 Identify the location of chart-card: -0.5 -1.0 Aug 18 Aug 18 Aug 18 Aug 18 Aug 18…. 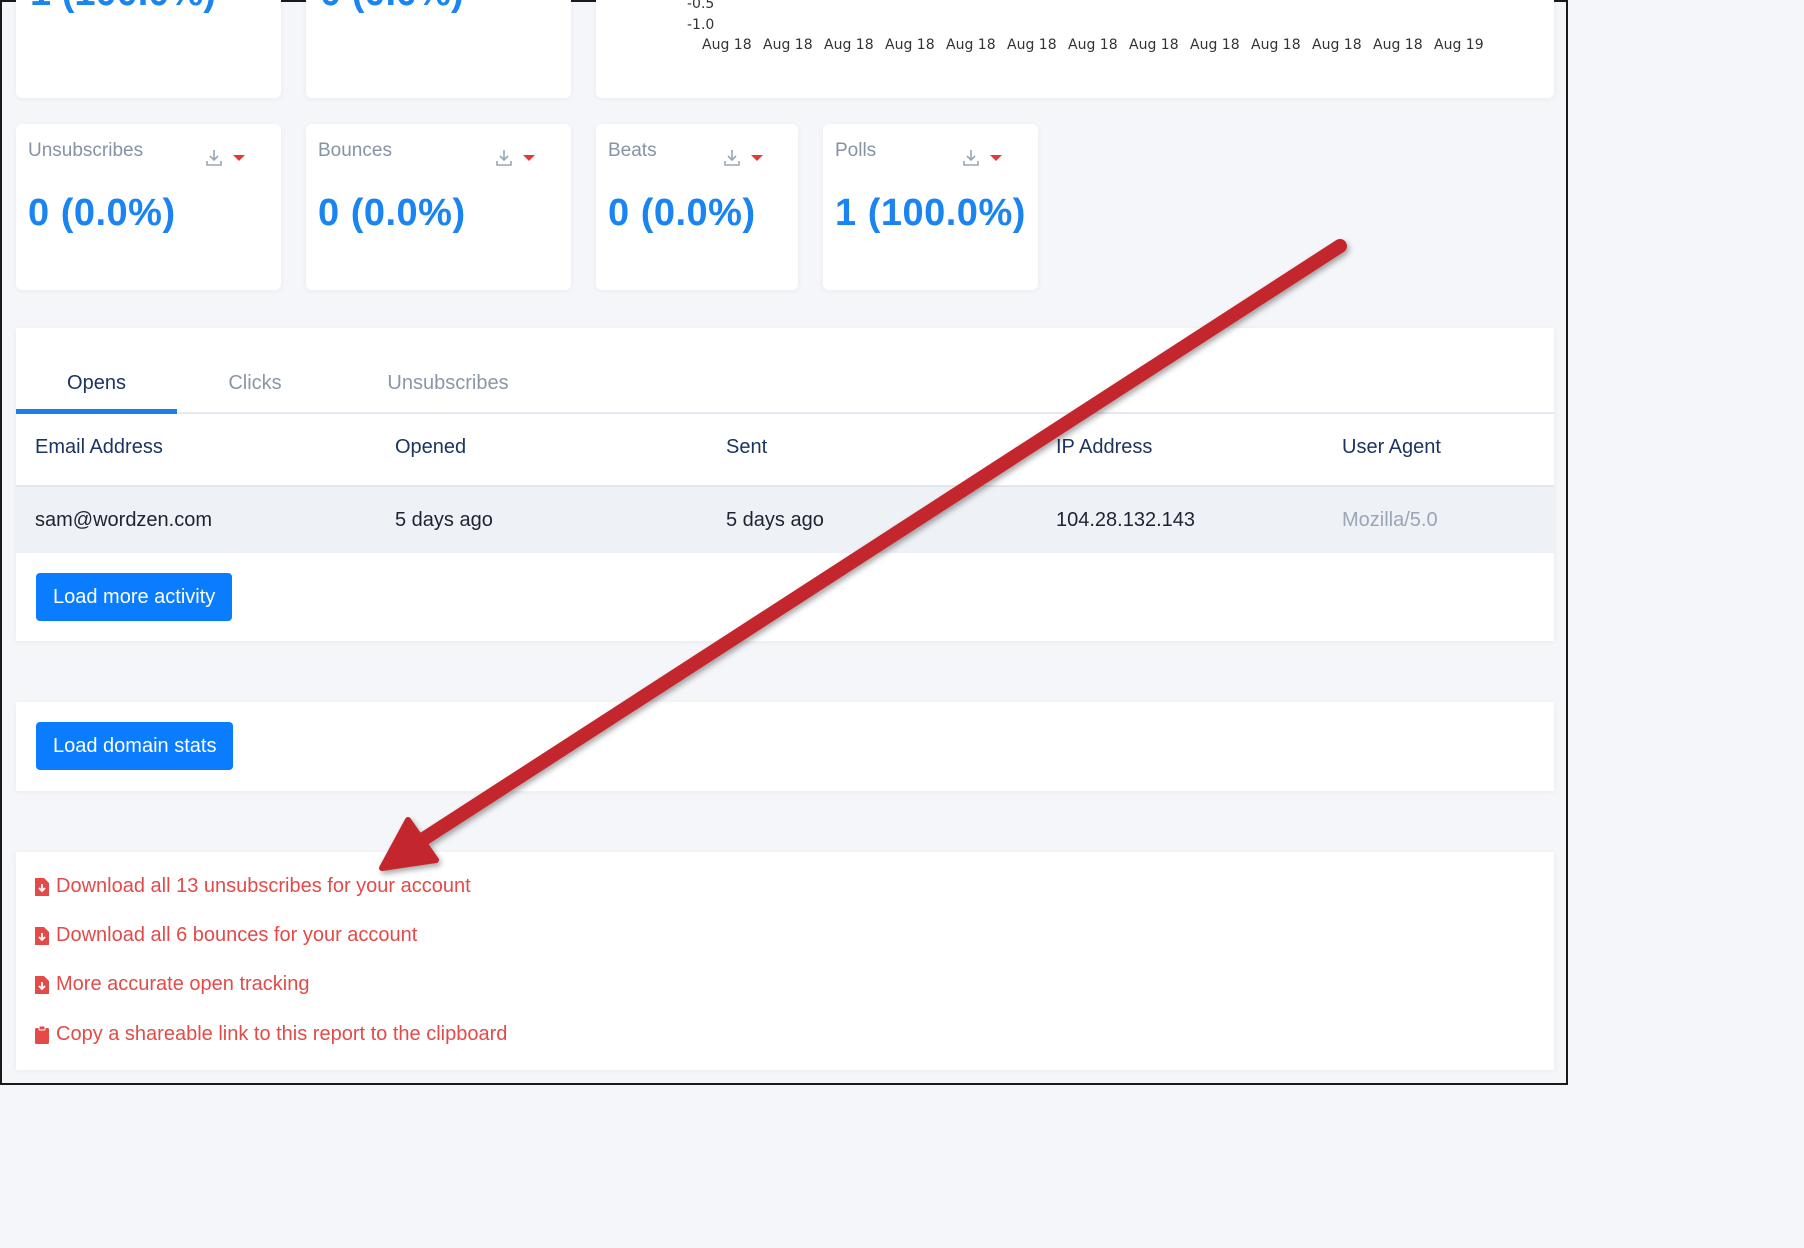
(1075, 49).